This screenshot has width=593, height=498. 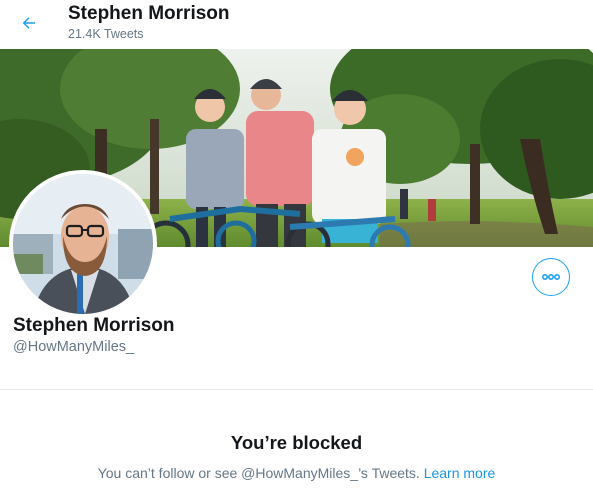 I want to click on header-title: Stephen Morrison, so click(x=149, y=13).